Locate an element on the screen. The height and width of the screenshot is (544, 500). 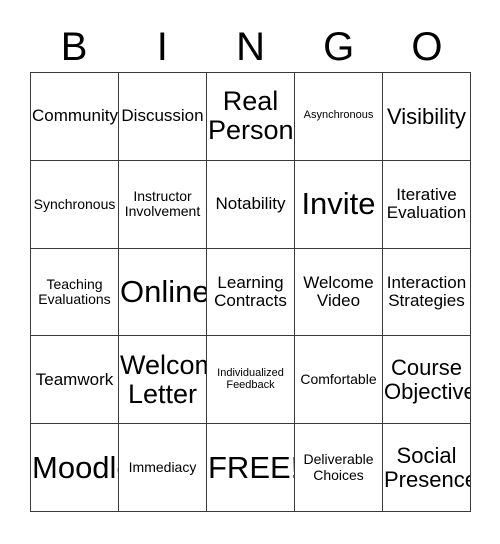
bingo-cell: Invite is located at coordinates (339, 204).